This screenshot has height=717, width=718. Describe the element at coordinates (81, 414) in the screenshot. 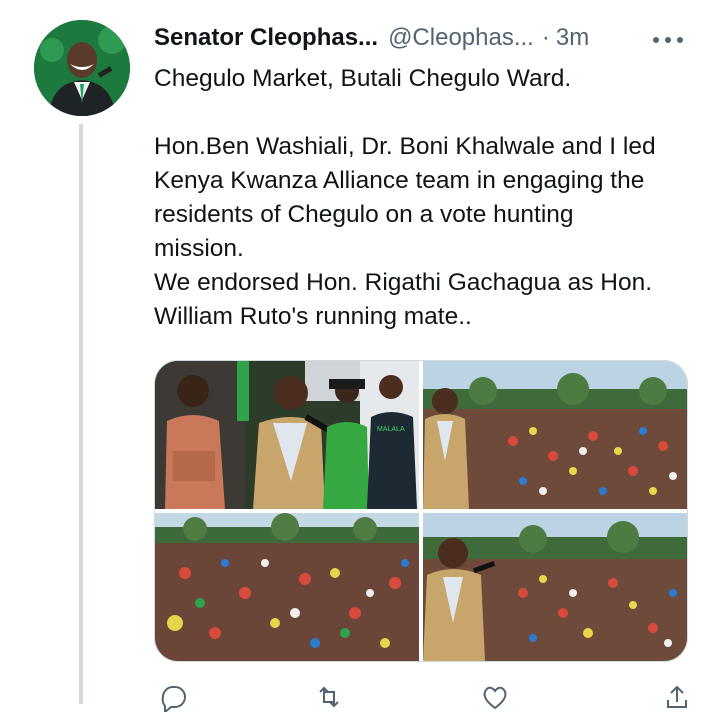

I see `thread-connector-line` at that location.